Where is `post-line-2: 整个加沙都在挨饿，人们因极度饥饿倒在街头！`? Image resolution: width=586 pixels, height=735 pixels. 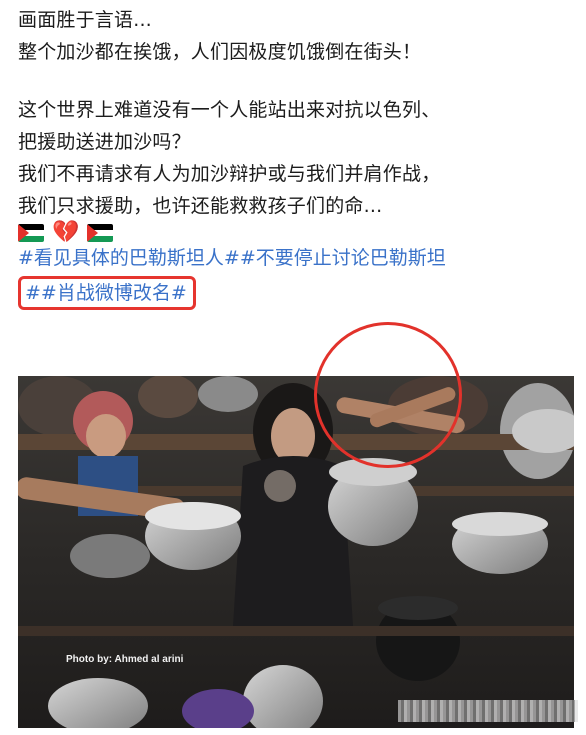
post-line-2: 整个加沙都在挨饿，人们因极度饥饿倒在街头！ is located at coordinates (220, 52).